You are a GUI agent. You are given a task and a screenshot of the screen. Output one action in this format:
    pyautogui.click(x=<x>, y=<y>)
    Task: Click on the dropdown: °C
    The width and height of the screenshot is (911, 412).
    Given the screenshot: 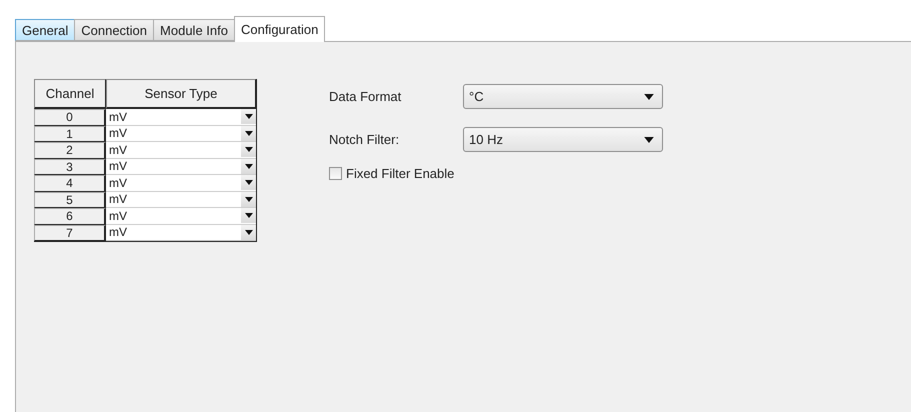 What is the action you would take?
    pyautogui.click(x=563, y=96)
    